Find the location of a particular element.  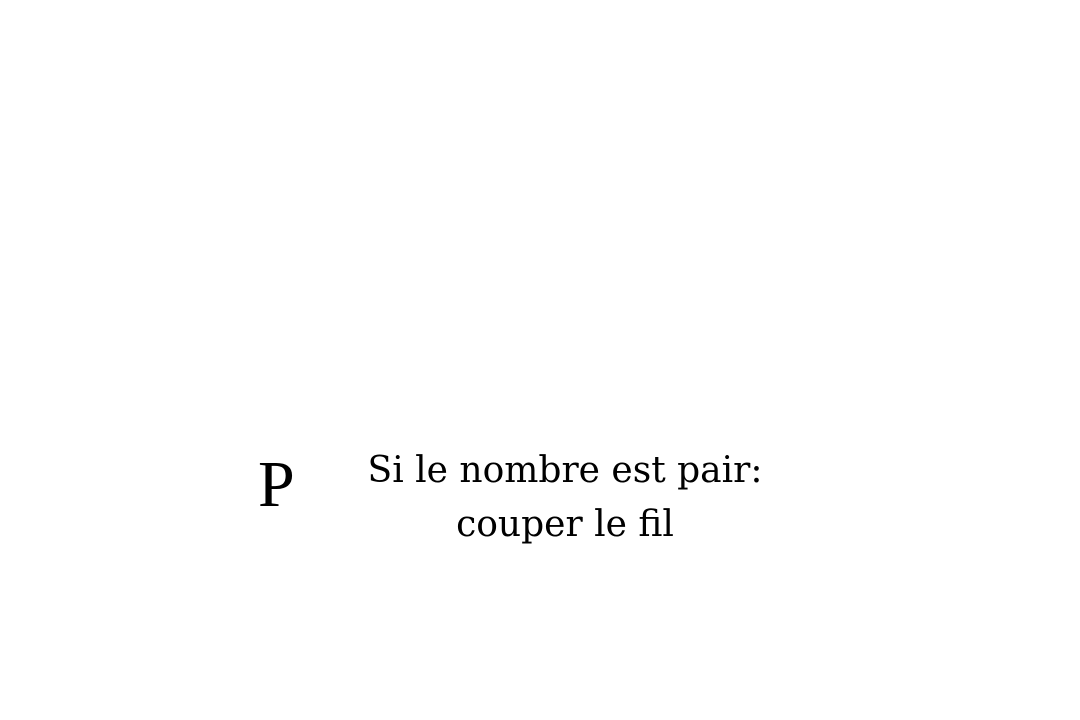

rule-instruction: Si le nombre est pair: couper le fil is located at coordinates (565, 498).